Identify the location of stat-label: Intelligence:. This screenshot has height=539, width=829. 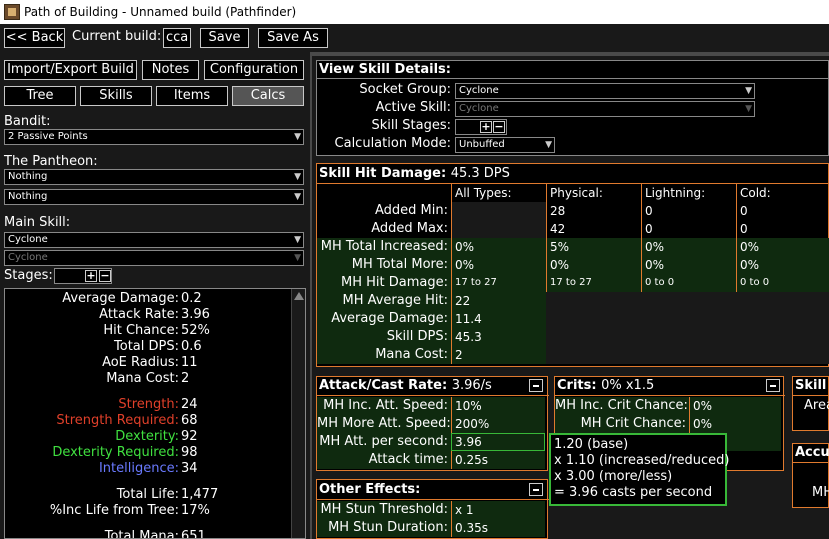
(138, 468).